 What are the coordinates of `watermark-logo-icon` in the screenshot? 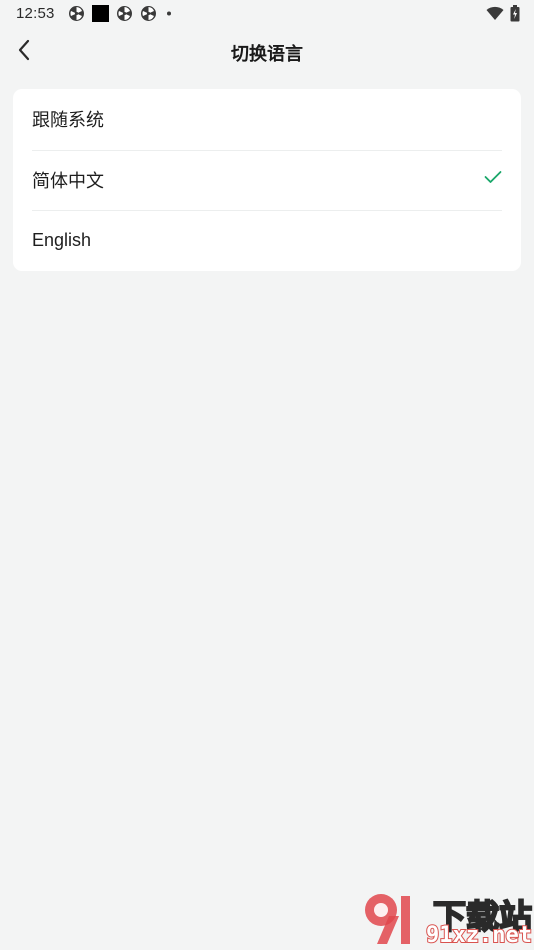 It's located at (387, 919).